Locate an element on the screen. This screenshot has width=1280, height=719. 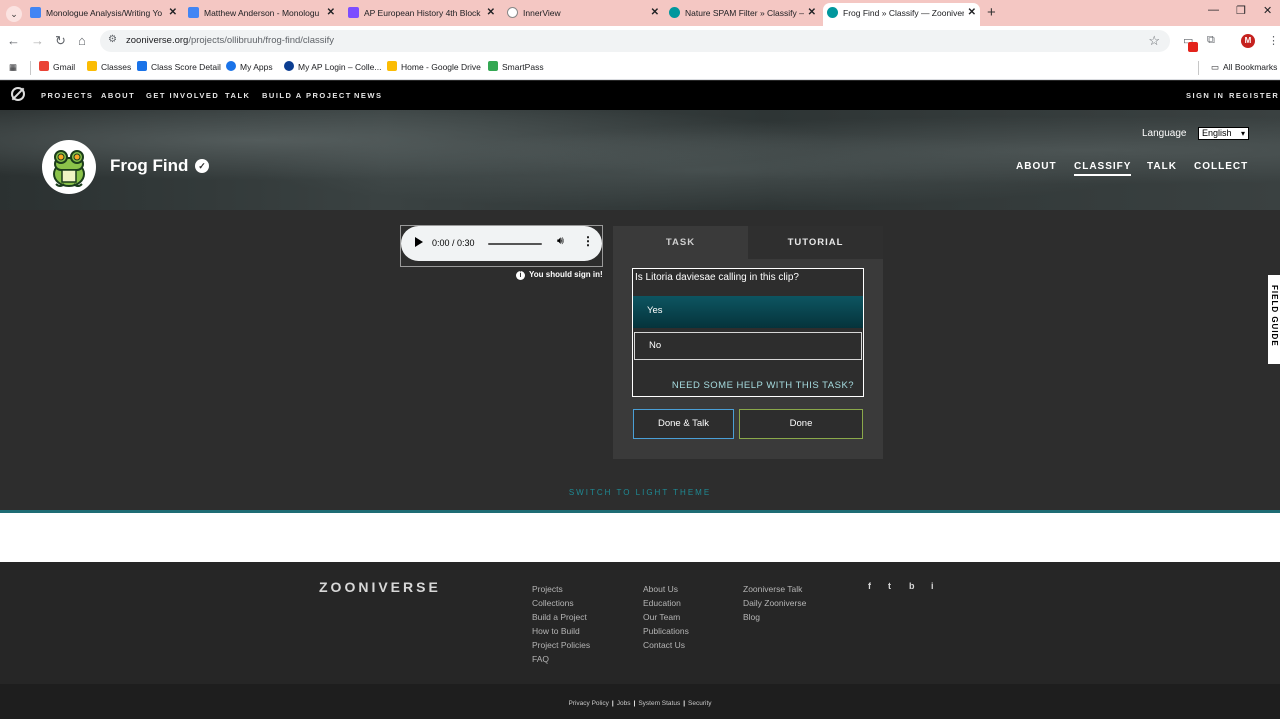
volume-icon: 🔊︎ is located at coordinates (560, 241).